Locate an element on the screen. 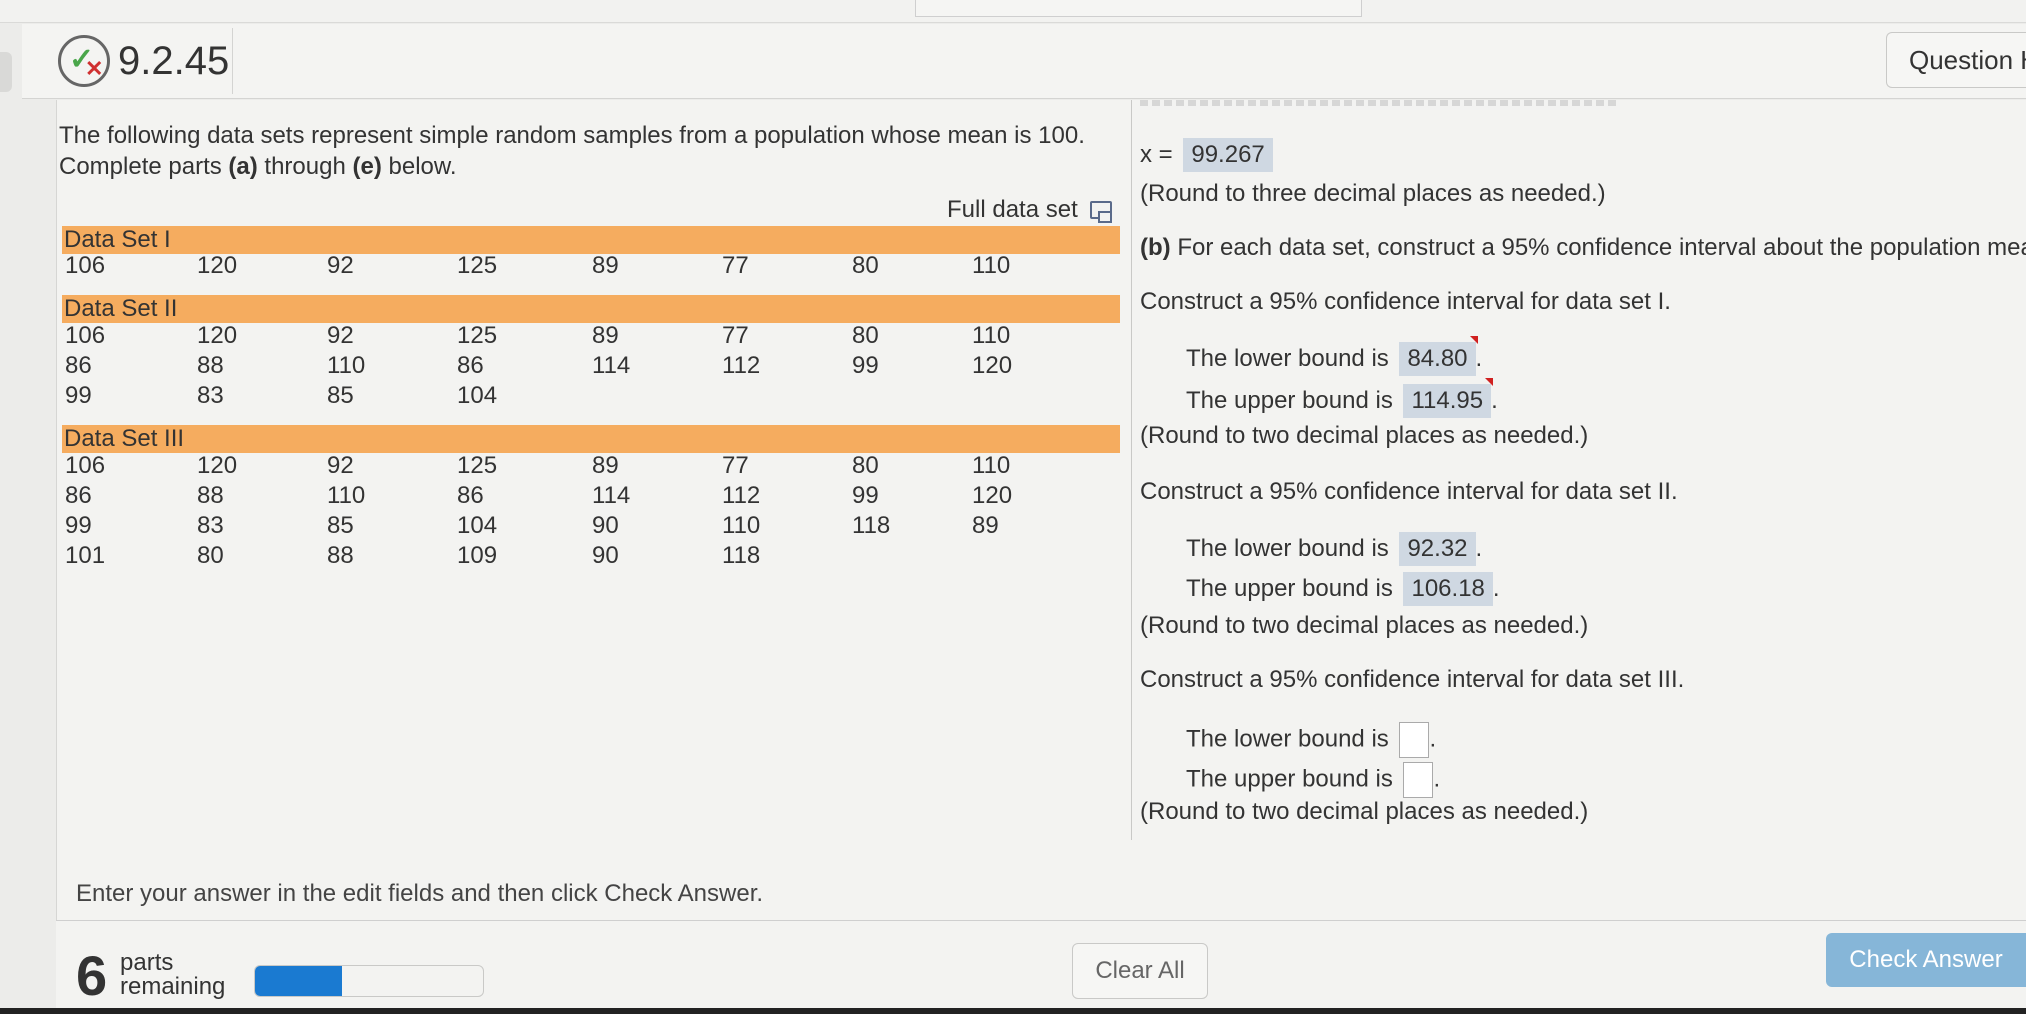 This screenshot has height=1014, width=2026. round-two-note-1: (Round to two decimal places as needed.) is located at coordinates (1364, 435).